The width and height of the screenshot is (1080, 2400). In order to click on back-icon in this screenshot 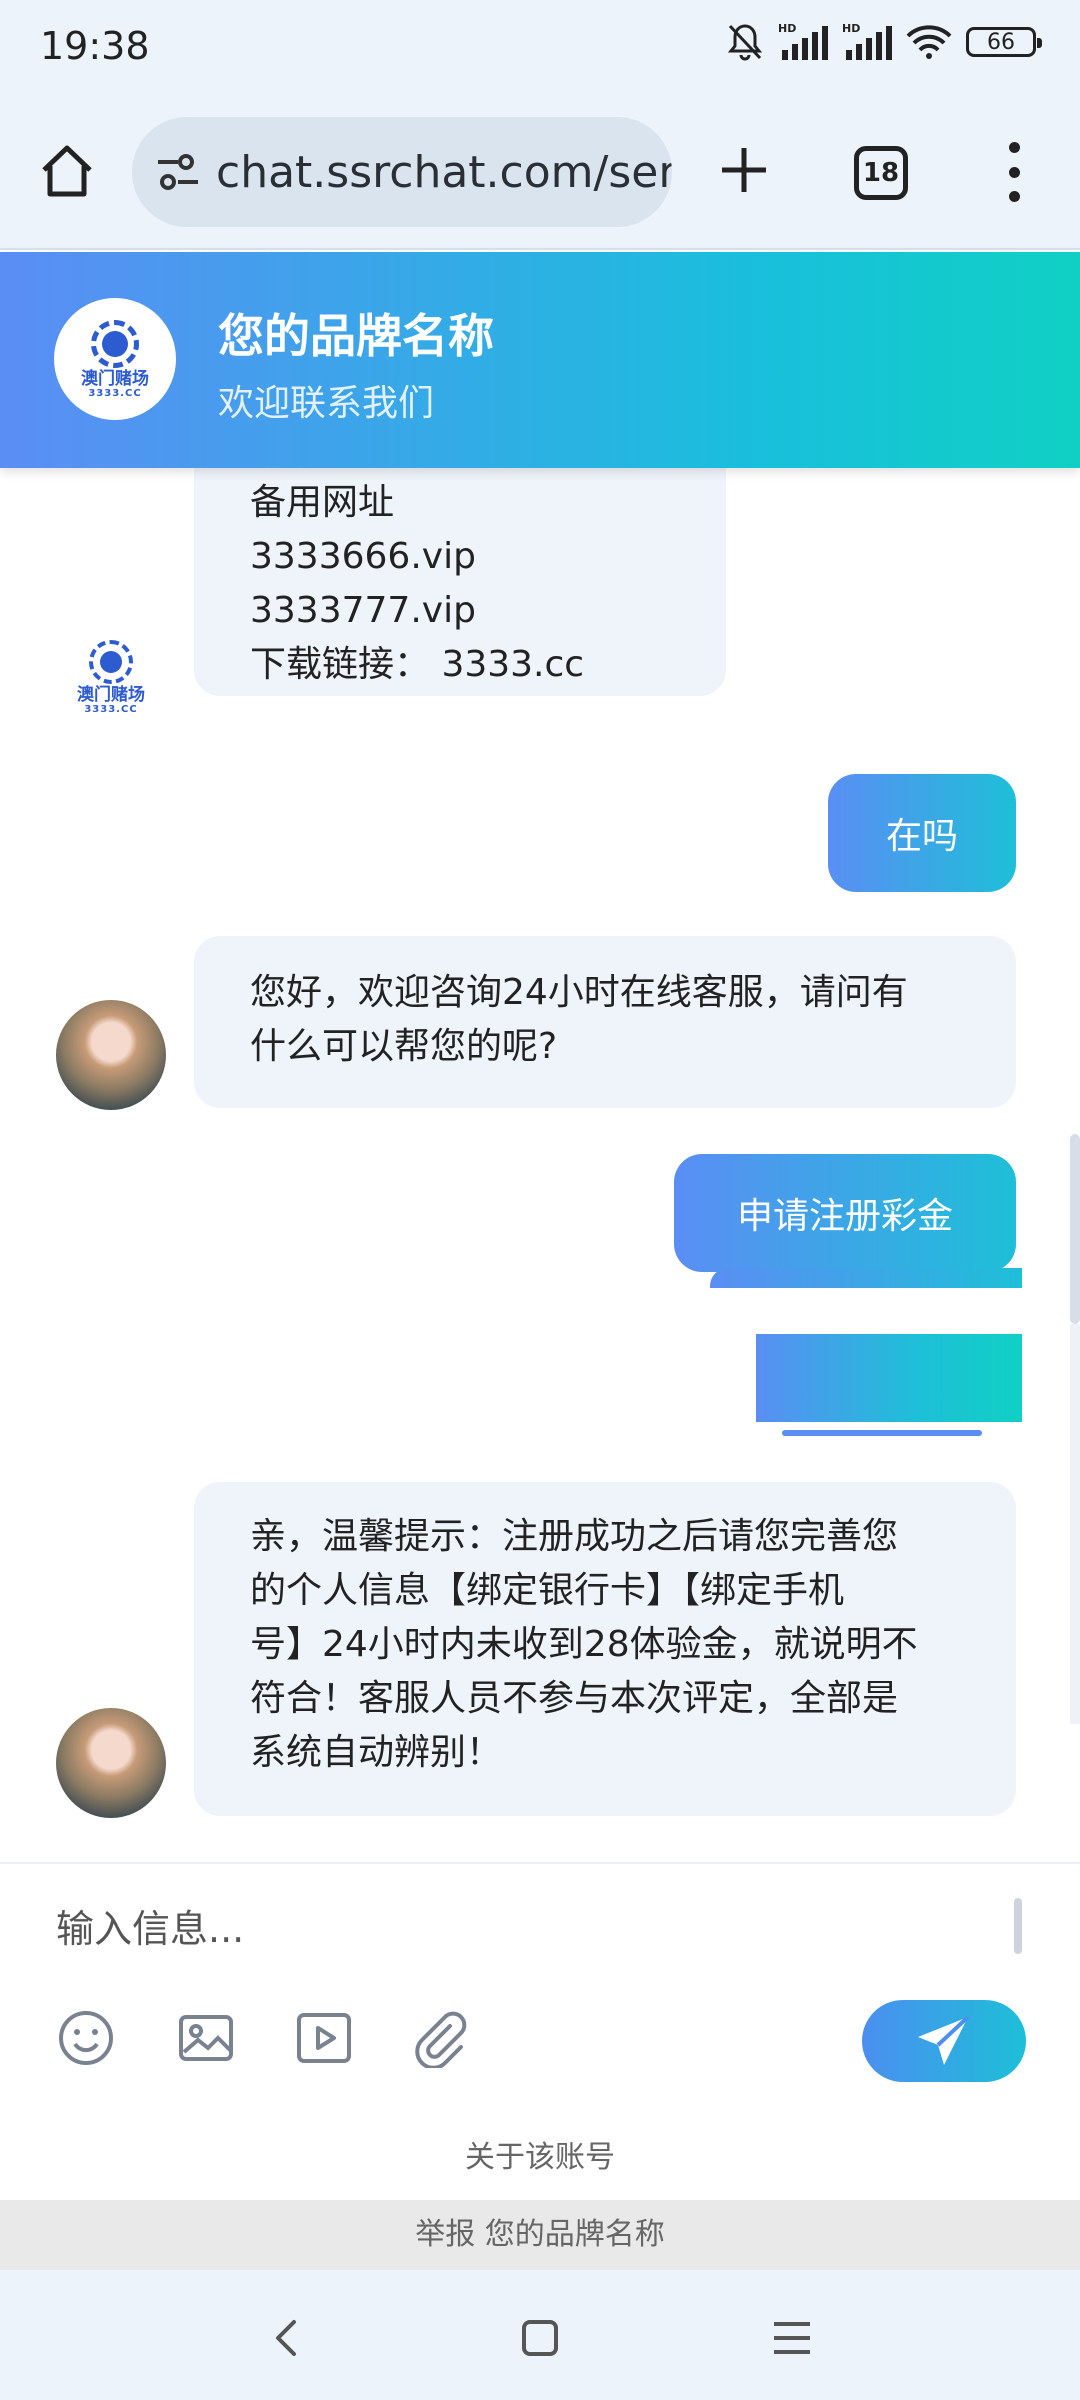, I will do `click(288, 2338)`.